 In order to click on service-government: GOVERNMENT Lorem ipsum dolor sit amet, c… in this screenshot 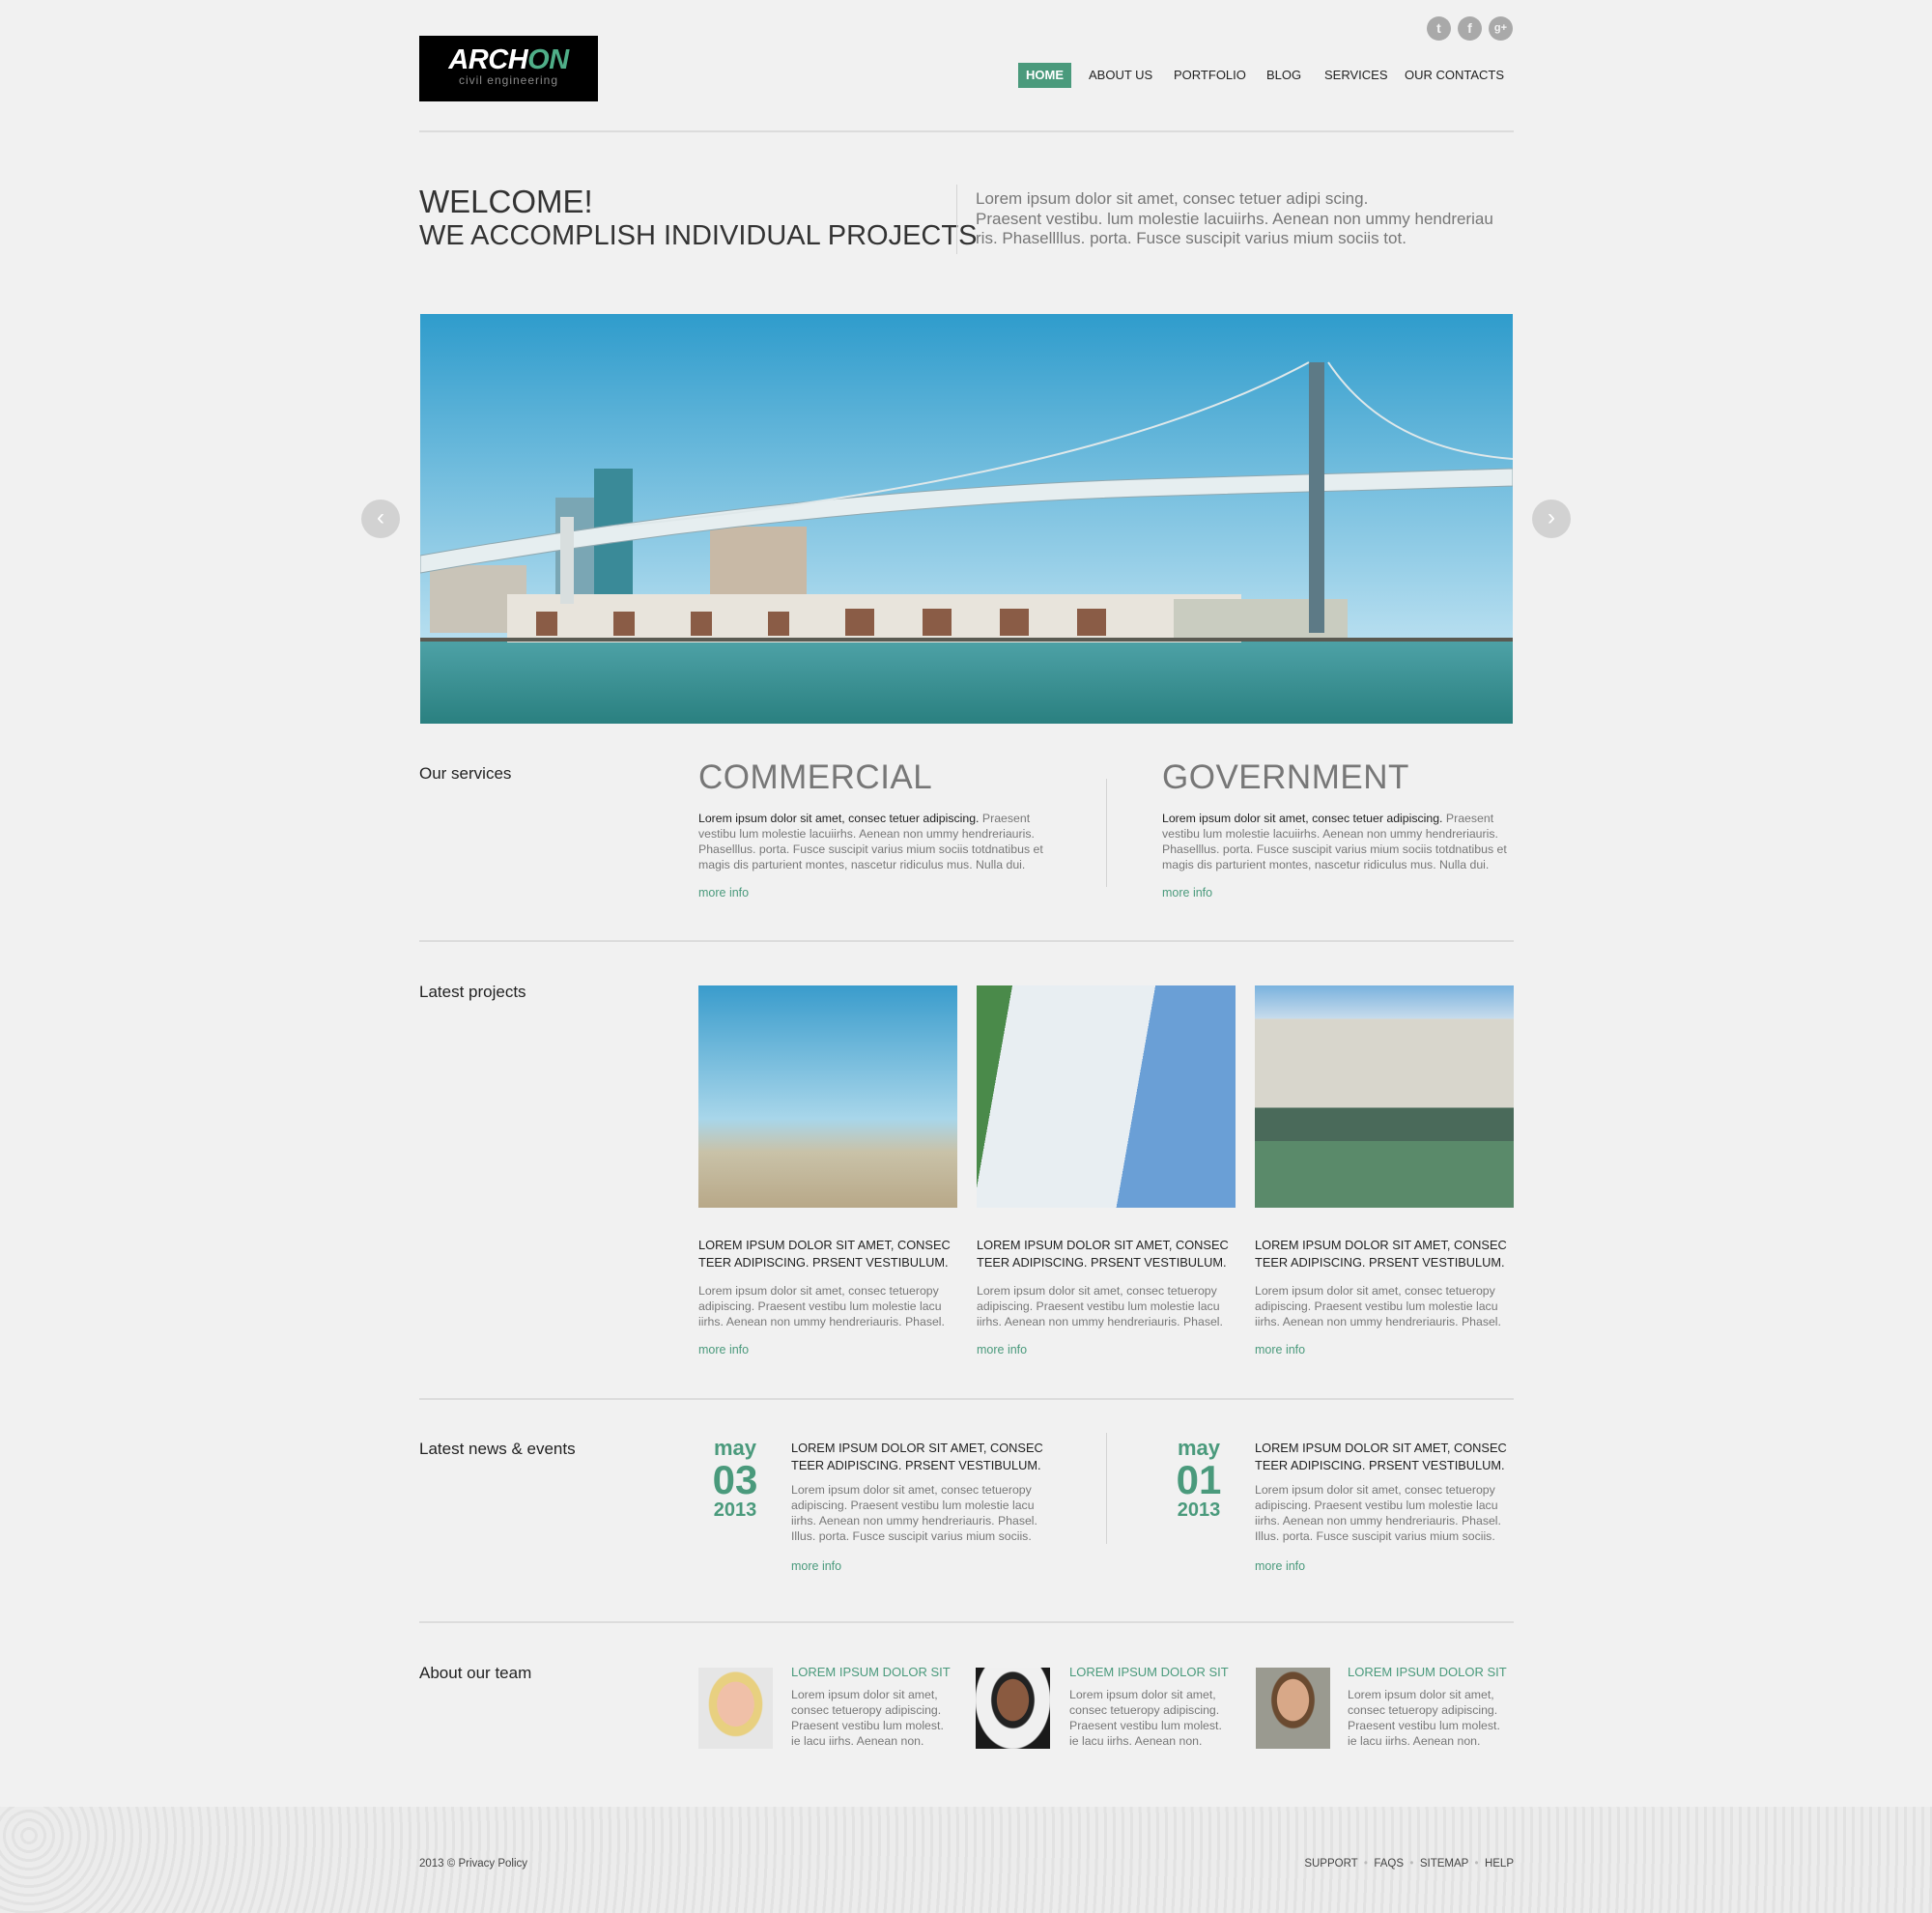, I will do `click(1341, 828)`.